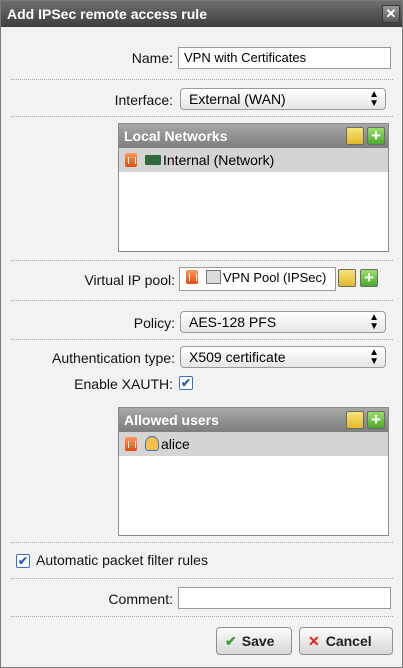  I want to click on cancel-button: ✕ Cancel, so click(346, 641).